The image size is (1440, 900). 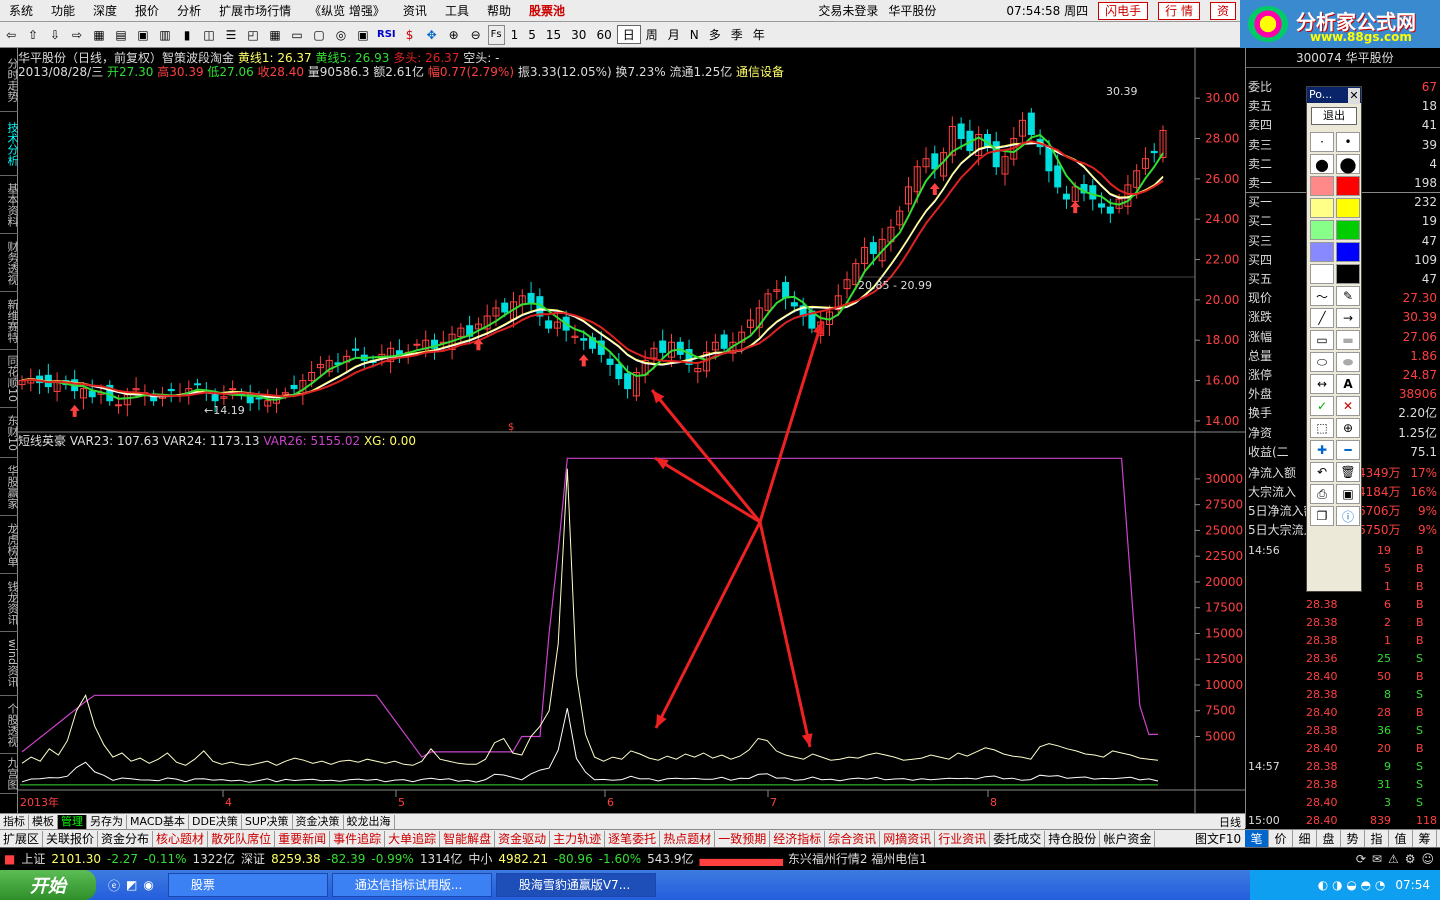 I want to click on window-icon: ▣, so click(x=143, y=35).